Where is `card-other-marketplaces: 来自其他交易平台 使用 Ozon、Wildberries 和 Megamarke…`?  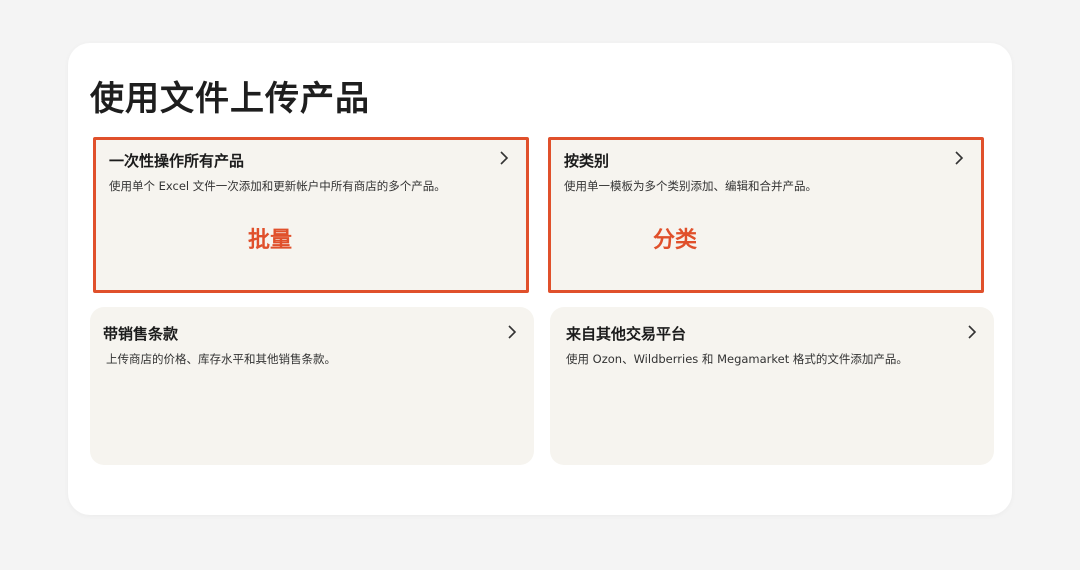
card-other-marketplaces: 来自其他交易平台 使用 Ozon、Wildberries 和 Megamarke… is located at coordinates (772, 386).